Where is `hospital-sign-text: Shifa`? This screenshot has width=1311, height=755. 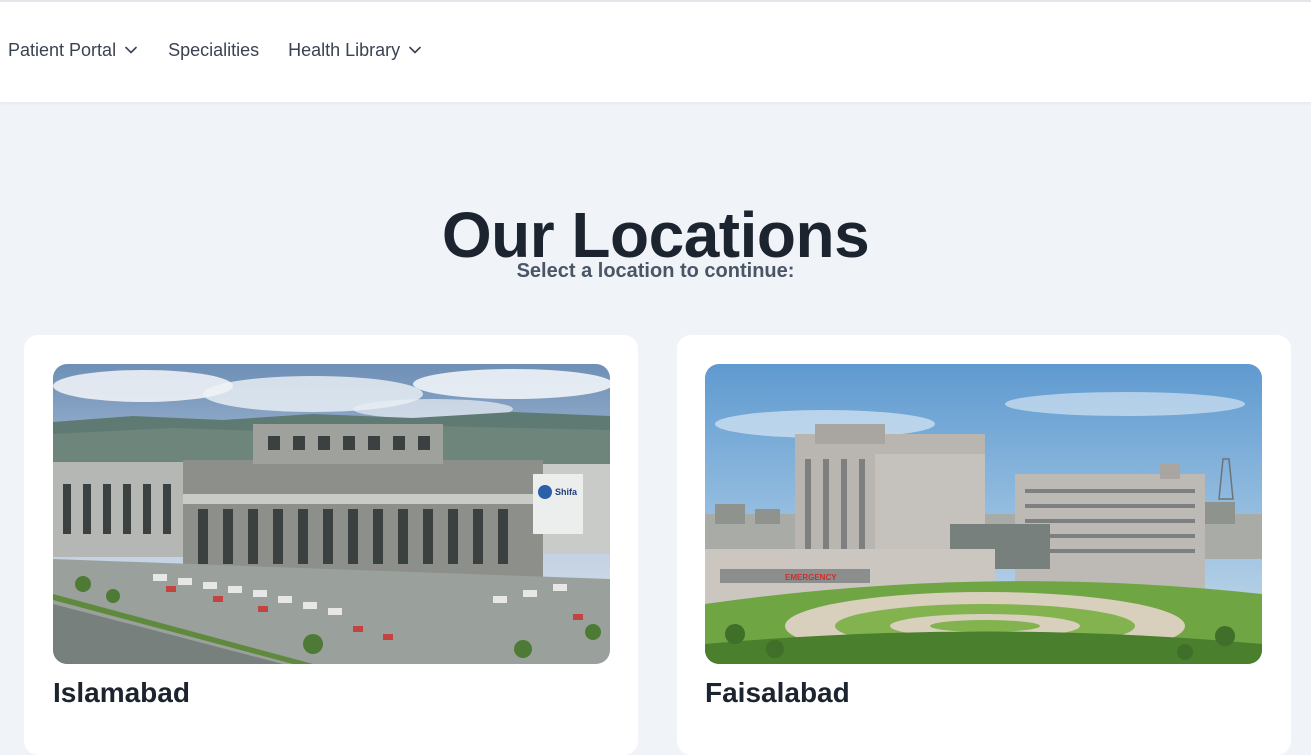
hospital-sign-text: Shifa is located at coordinates (566, 492).